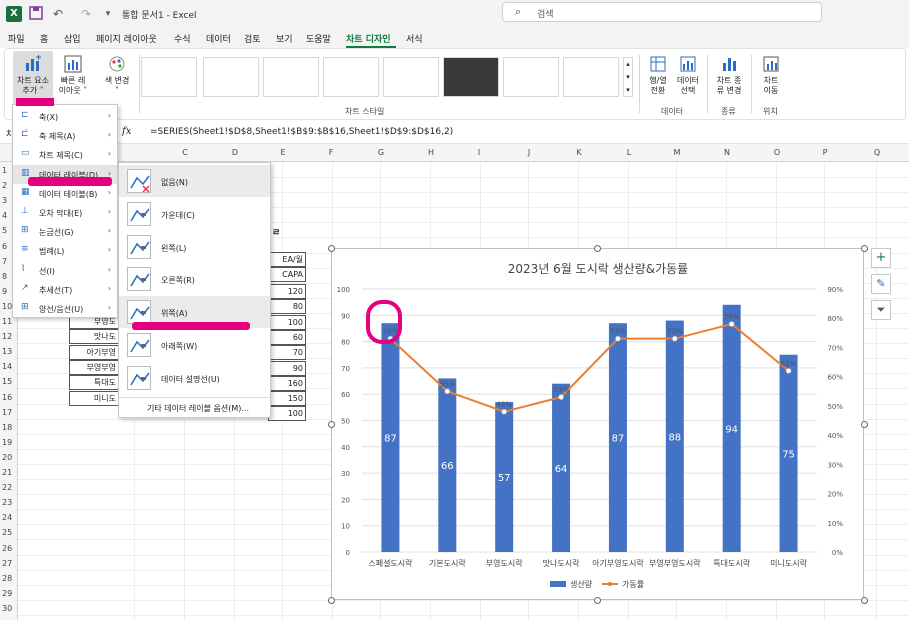 This screenshot has width=909, height=620. Describe the element at coordinates (194, 214) in the screenshot. I see `data-label-option-center: 가운데(C)` at that location.